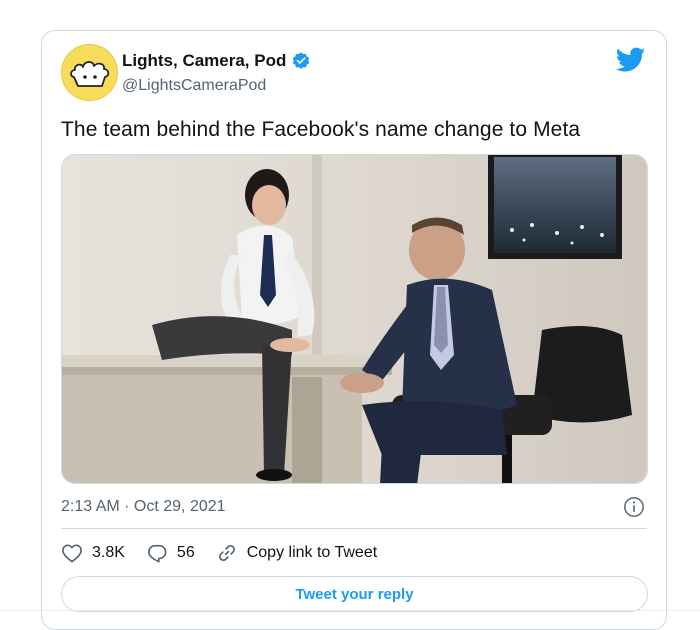 This screenshot has width=700, height=630. I want to click on avatar, so click(89, 72).